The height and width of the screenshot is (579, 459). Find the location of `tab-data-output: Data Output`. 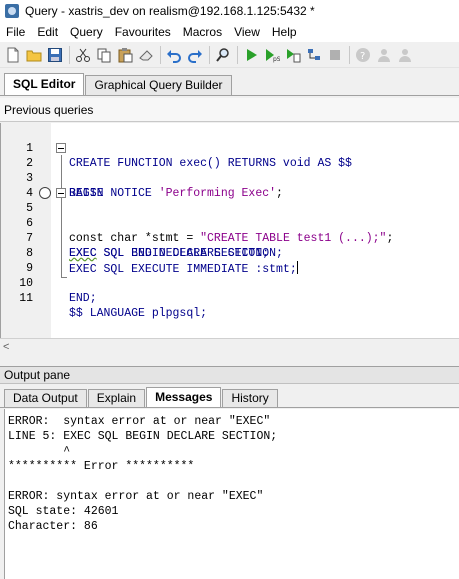

tab-data-output: Data Output is located at coordinates (45, 398).